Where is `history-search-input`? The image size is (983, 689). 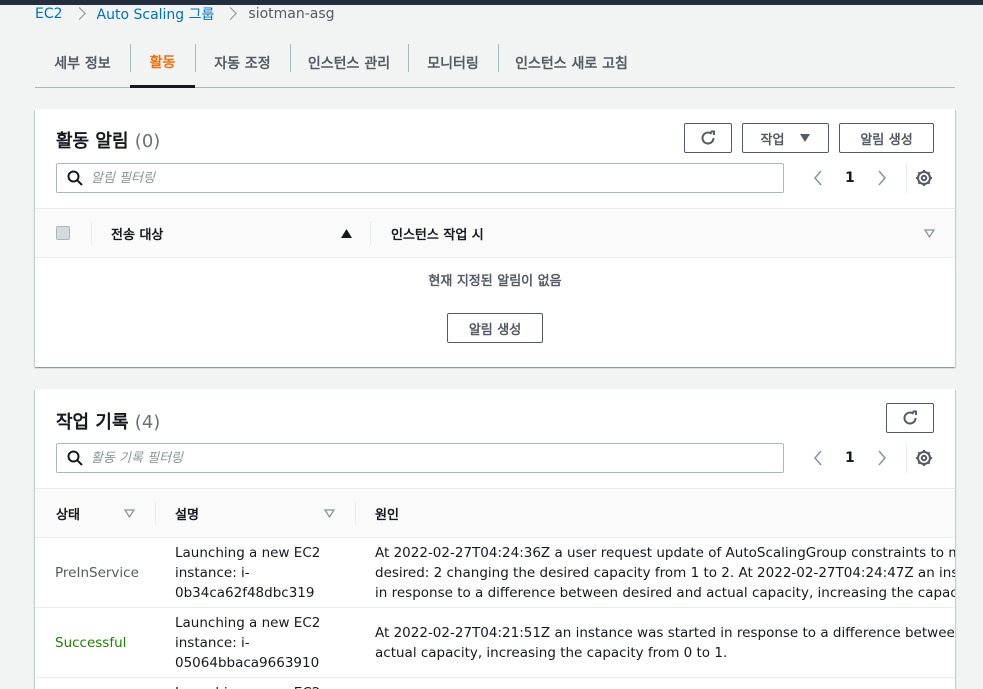
history-search-input is located at coordinates (416, 458).